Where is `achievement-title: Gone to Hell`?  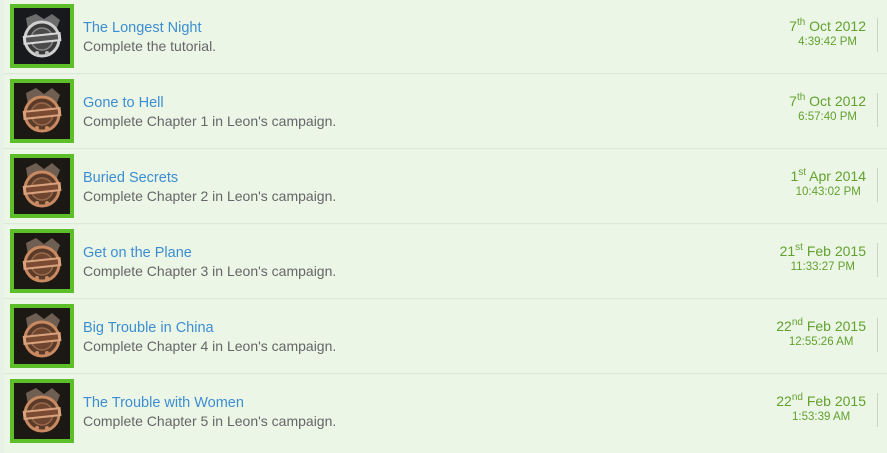
achievement-title: Gone to Hell is located at coordinates (123, 103).